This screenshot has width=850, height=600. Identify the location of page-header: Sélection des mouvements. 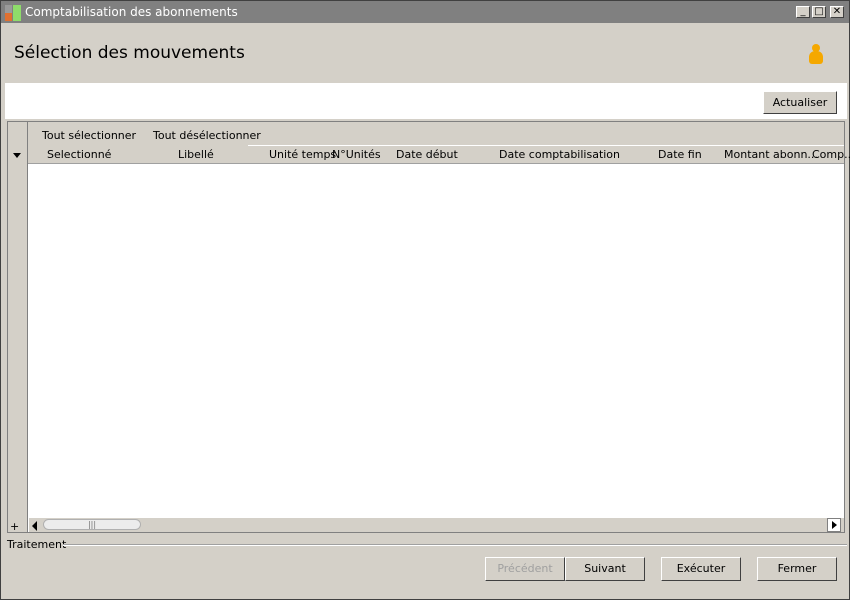
(425, 53).